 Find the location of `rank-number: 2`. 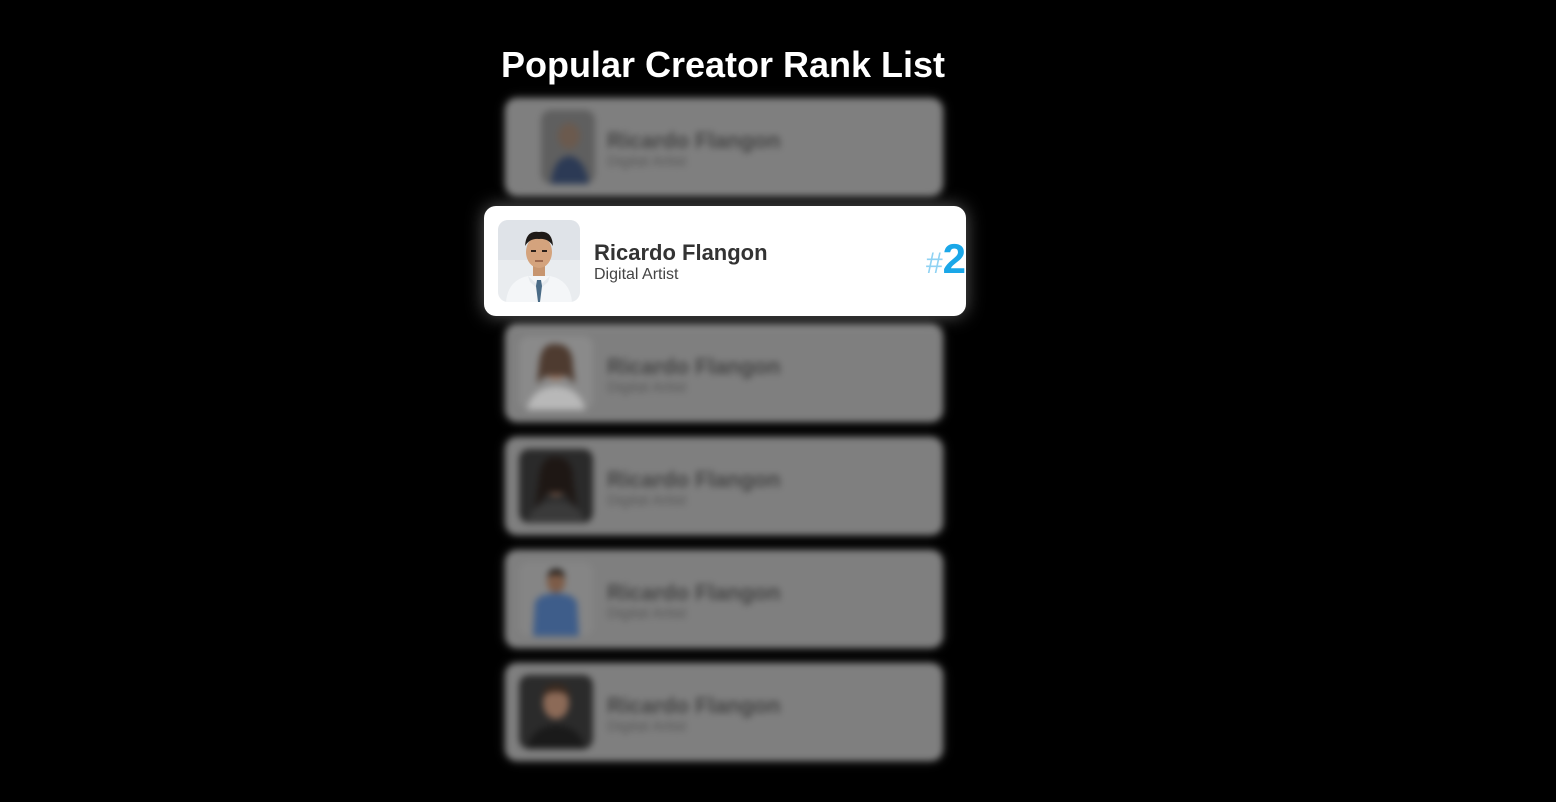

rank-number: 2 is located at coordinates (954, 258).